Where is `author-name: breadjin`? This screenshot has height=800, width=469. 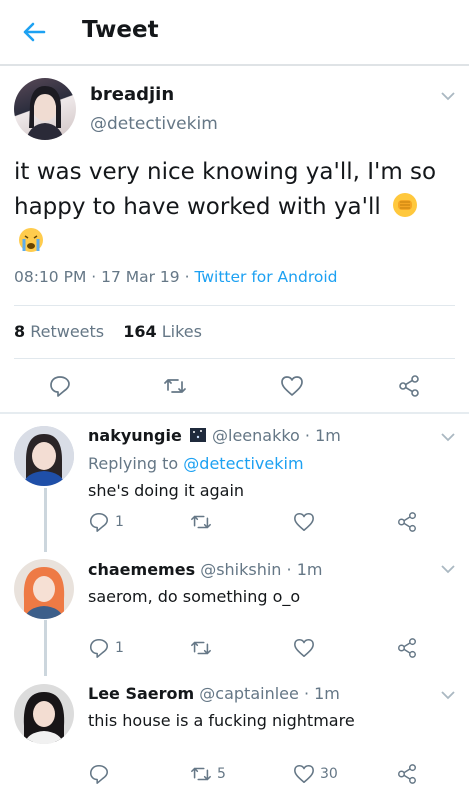
author-name: breadjin is located at coordinates (132, 94).